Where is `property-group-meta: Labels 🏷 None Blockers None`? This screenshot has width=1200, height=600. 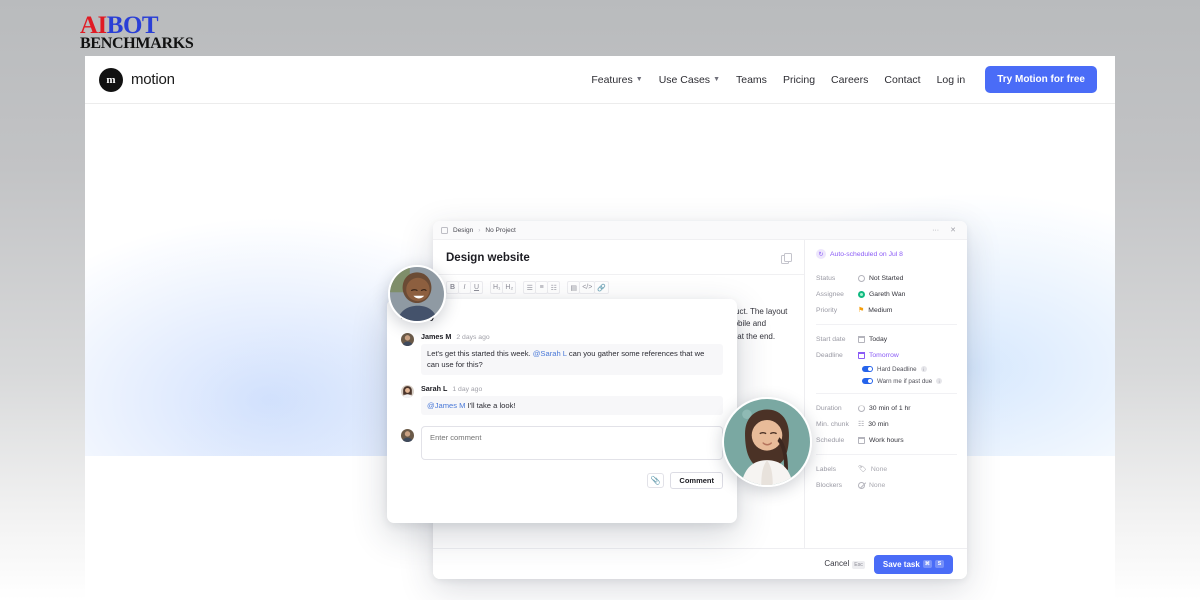
property-group-meta: Labels 🏷 None Blockers None is located at coordinates (886, 476).